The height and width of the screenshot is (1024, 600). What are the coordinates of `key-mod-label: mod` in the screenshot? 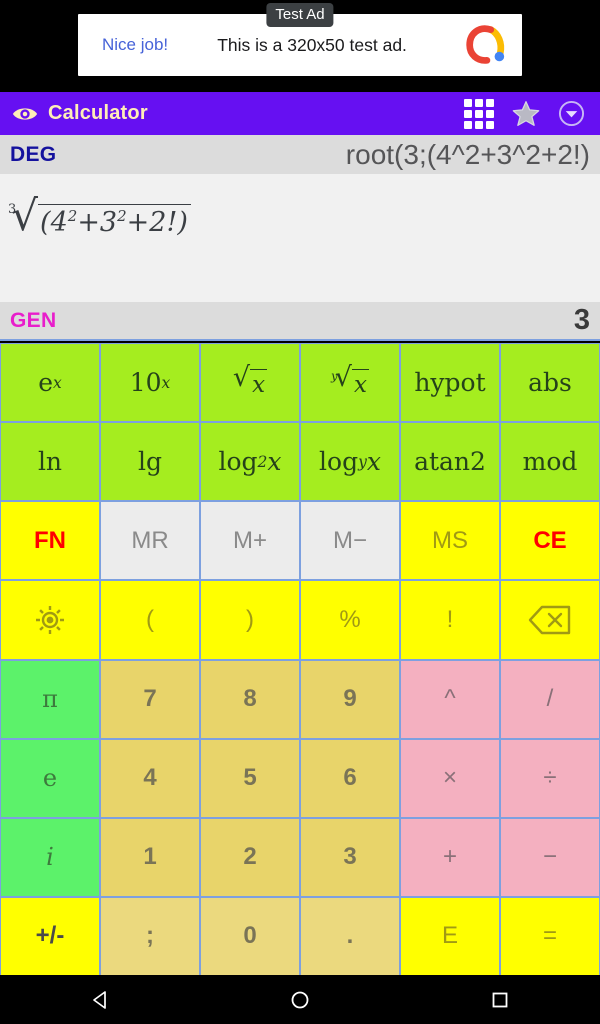 It's located at (550, 462).